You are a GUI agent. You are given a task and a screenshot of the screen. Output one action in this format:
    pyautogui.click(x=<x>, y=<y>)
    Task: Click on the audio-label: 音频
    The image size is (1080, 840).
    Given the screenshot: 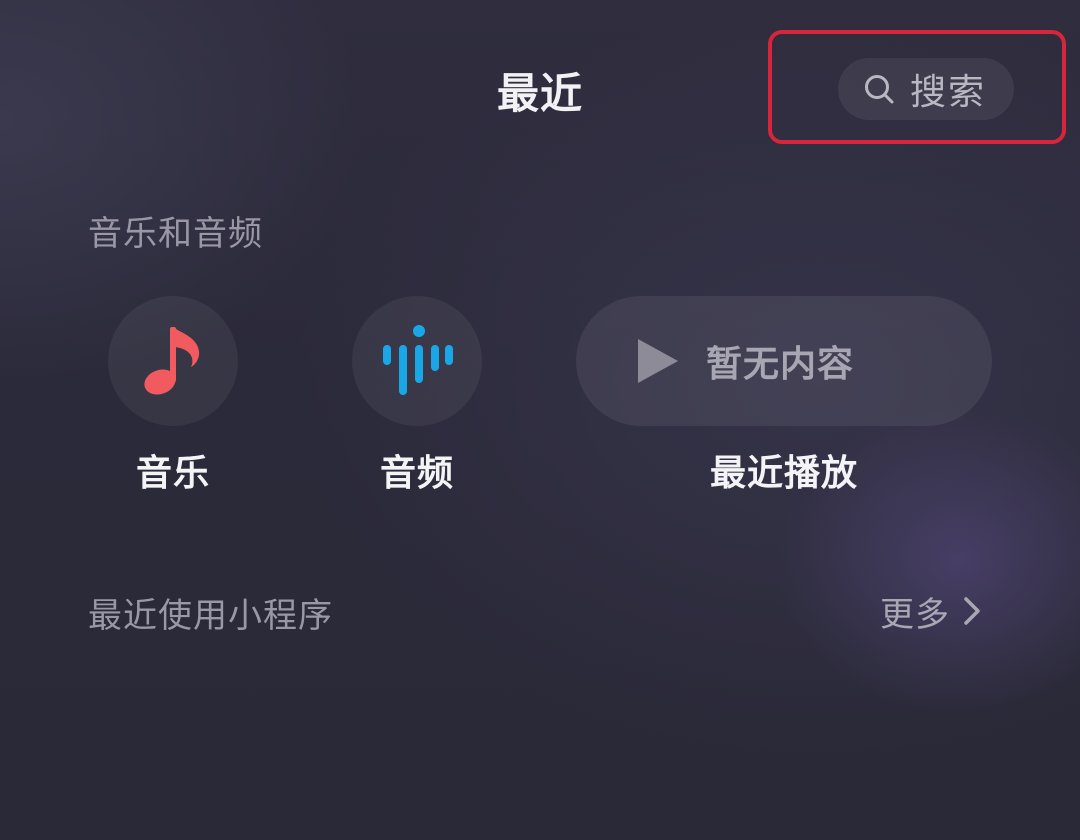 What is the action you would take?
    pyautogui.click(x=416, y=473)
    